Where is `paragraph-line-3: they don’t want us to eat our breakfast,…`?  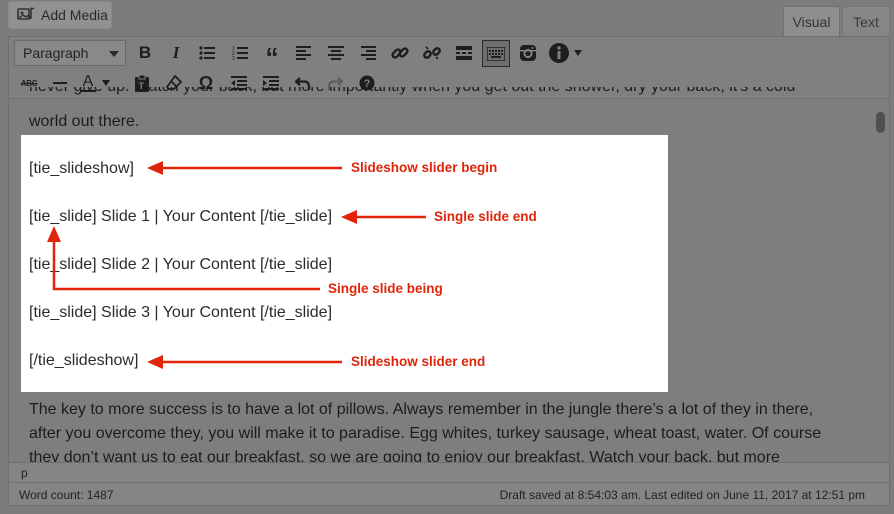
paragraph-line-3: they don’t want us to eat our breakfast,… is located at coordinates (404, 455).